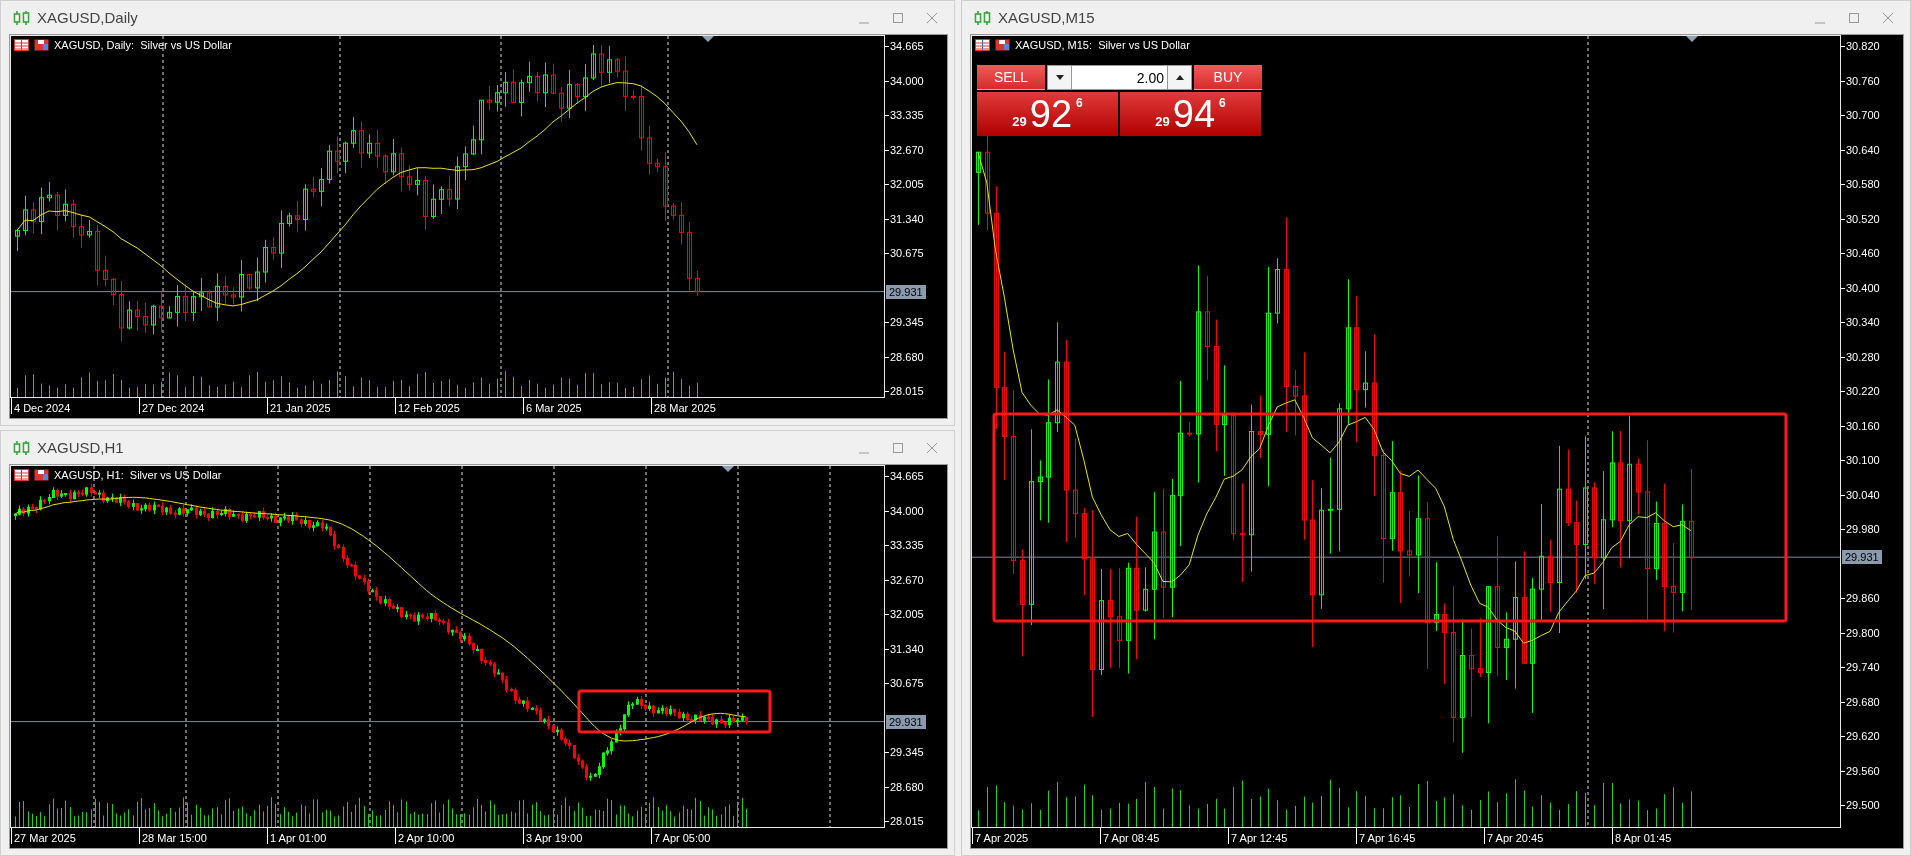 This screenshot has width=1911, height=856. What do you see at coordinates (1860, 322) in the screenshot?
I see `price-label: 30.340` at bounding box center [1860, 322].